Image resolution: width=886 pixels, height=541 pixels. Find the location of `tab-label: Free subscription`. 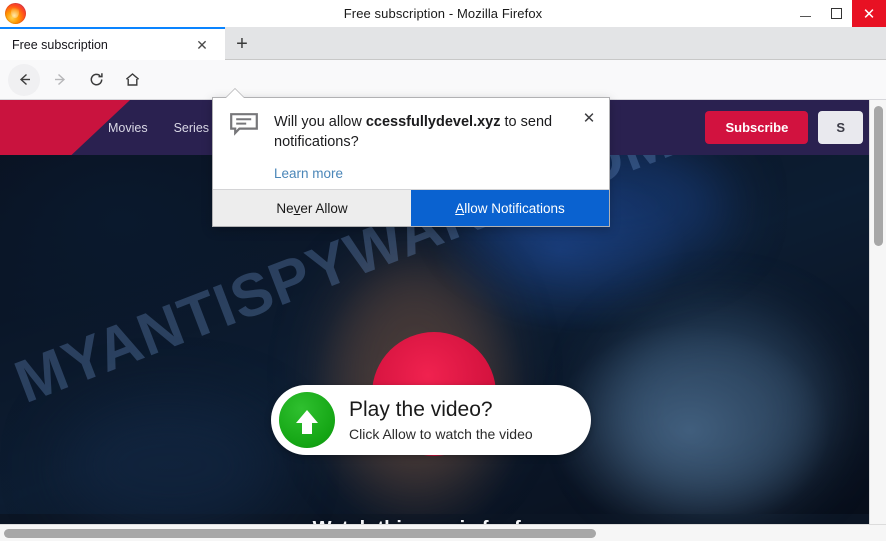

tab-label: Free subscription is located at coordinates (60, 44).